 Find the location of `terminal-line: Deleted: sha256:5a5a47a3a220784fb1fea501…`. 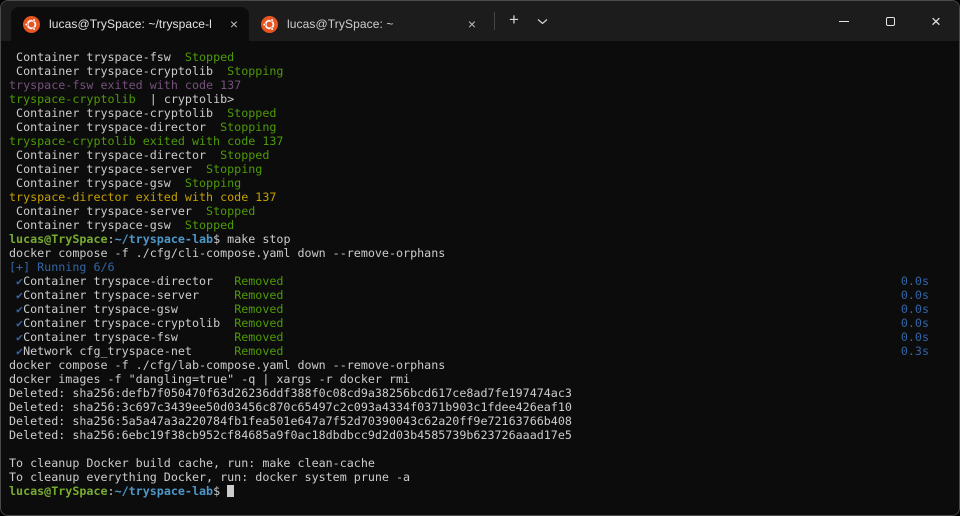

terminal-line: Deleted: sha256:5a5a47a3a220784fb1fea501… is located at coordinates (484, 421).